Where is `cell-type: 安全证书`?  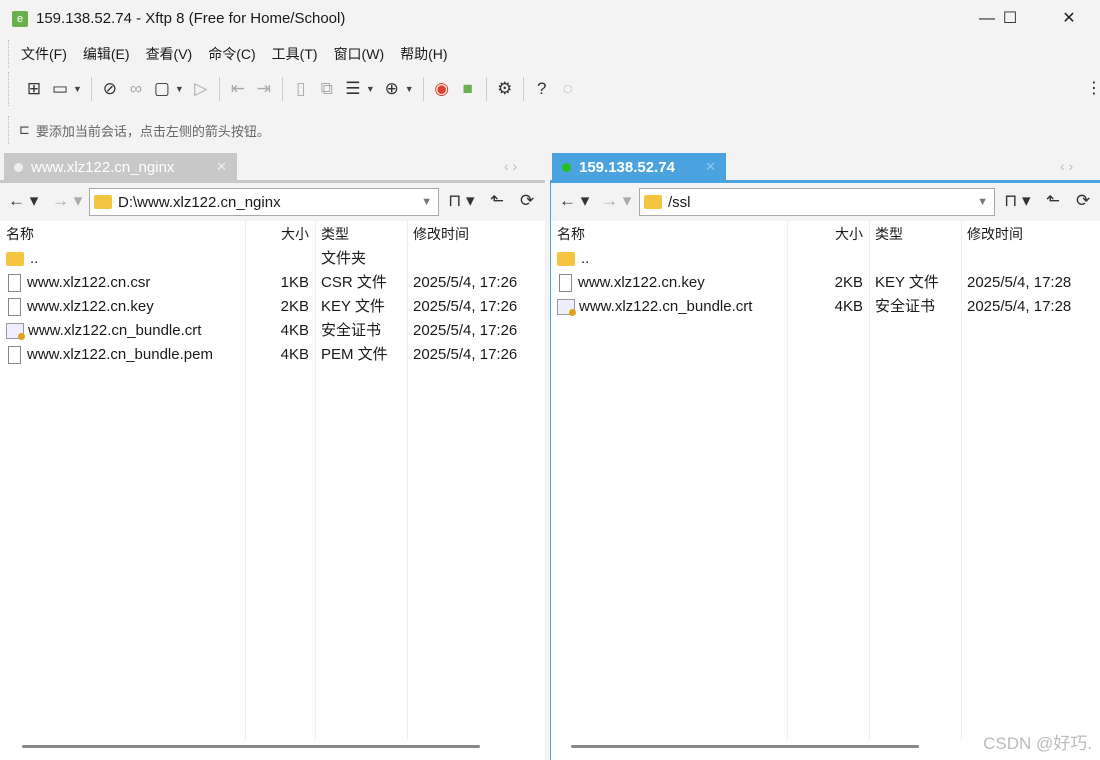 cell-type: 安全证书 is located at coordinates (361, 331).